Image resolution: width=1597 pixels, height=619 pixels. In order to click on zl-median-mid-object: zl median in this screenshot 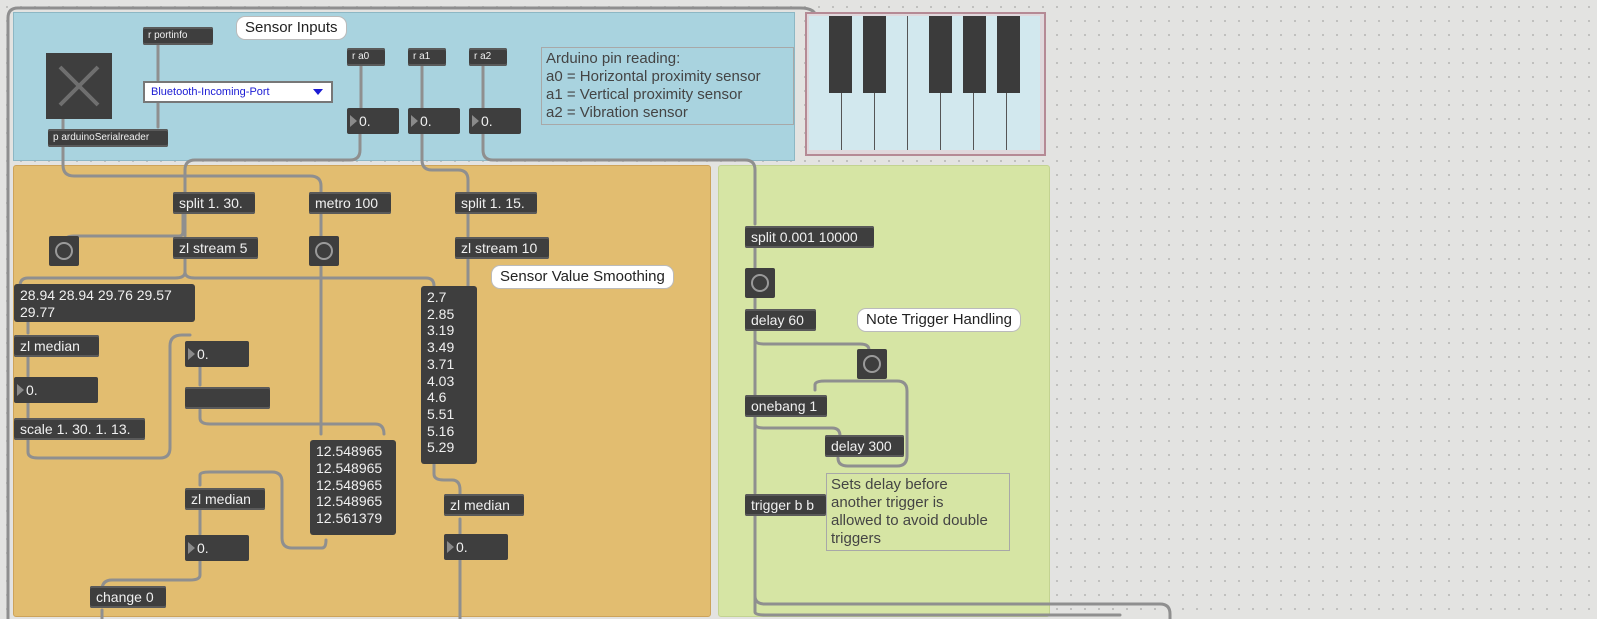, I will do `click(225, 499)`.